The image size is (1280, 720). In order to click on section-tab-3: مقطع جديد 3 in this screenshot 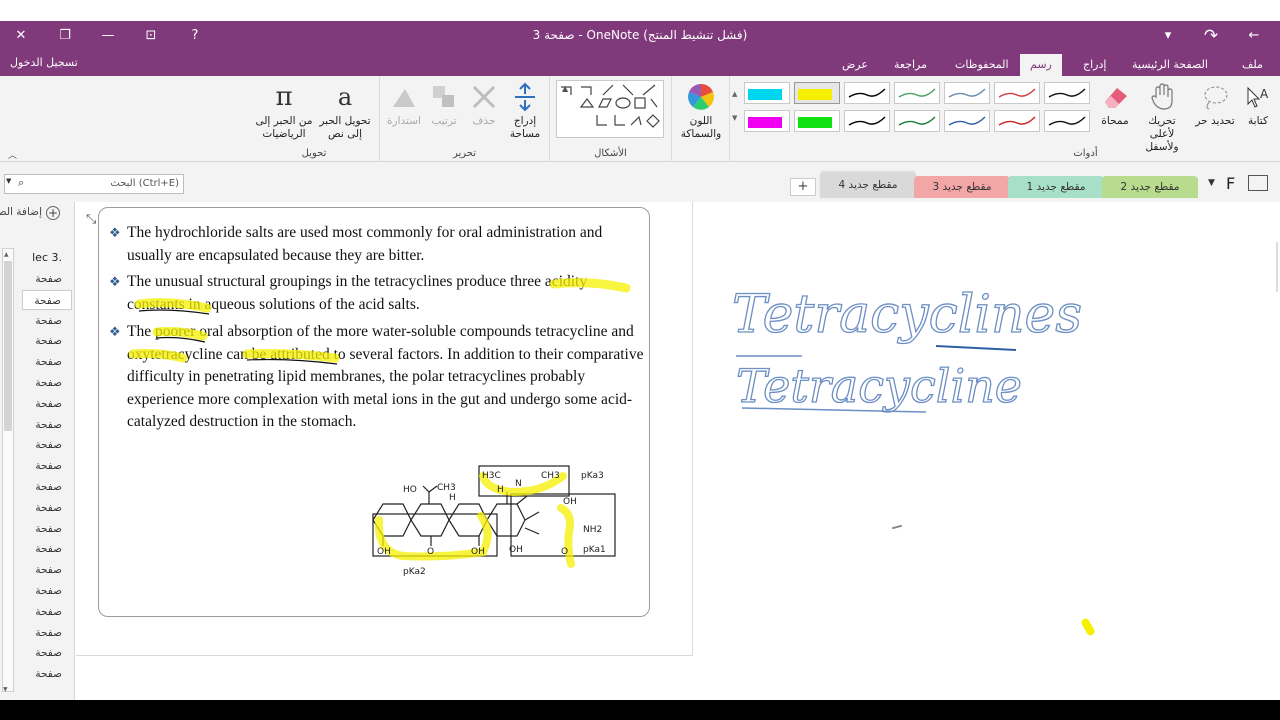, I will do `click(962, 187)`.